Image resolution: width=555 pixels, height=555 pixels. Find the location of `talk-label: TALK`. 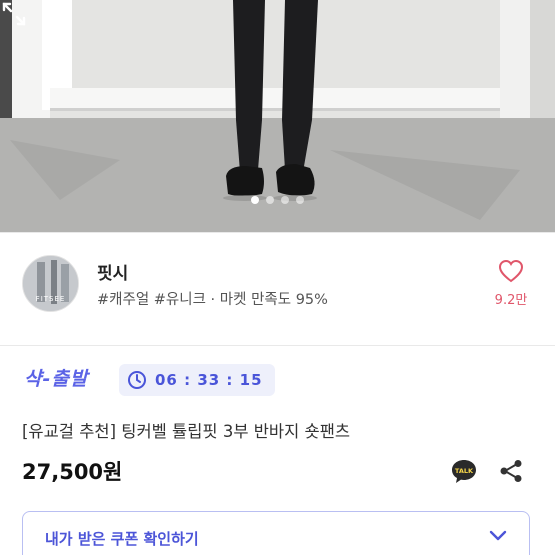

talk-label: TALK is located at coordinates (464, 471).